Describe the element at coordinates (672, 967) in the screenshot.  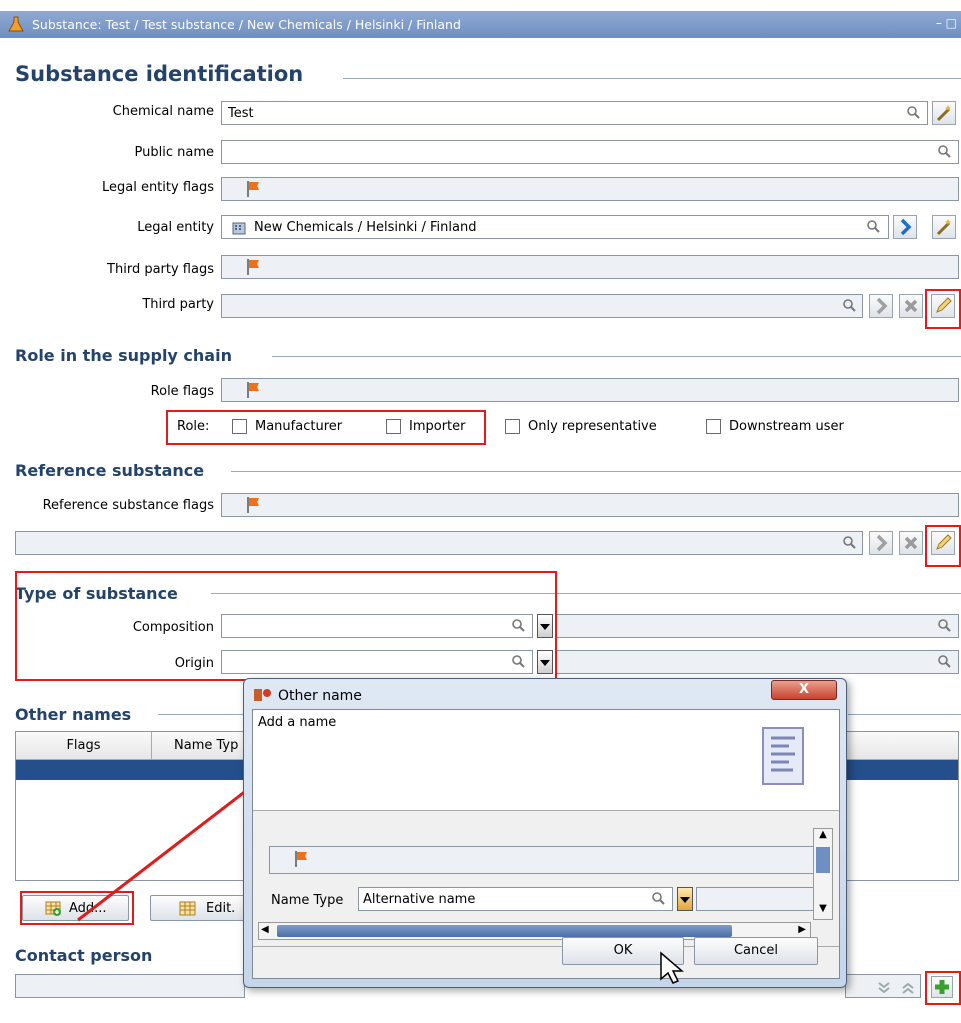
I see `mouse-cursor-icon` at that location.